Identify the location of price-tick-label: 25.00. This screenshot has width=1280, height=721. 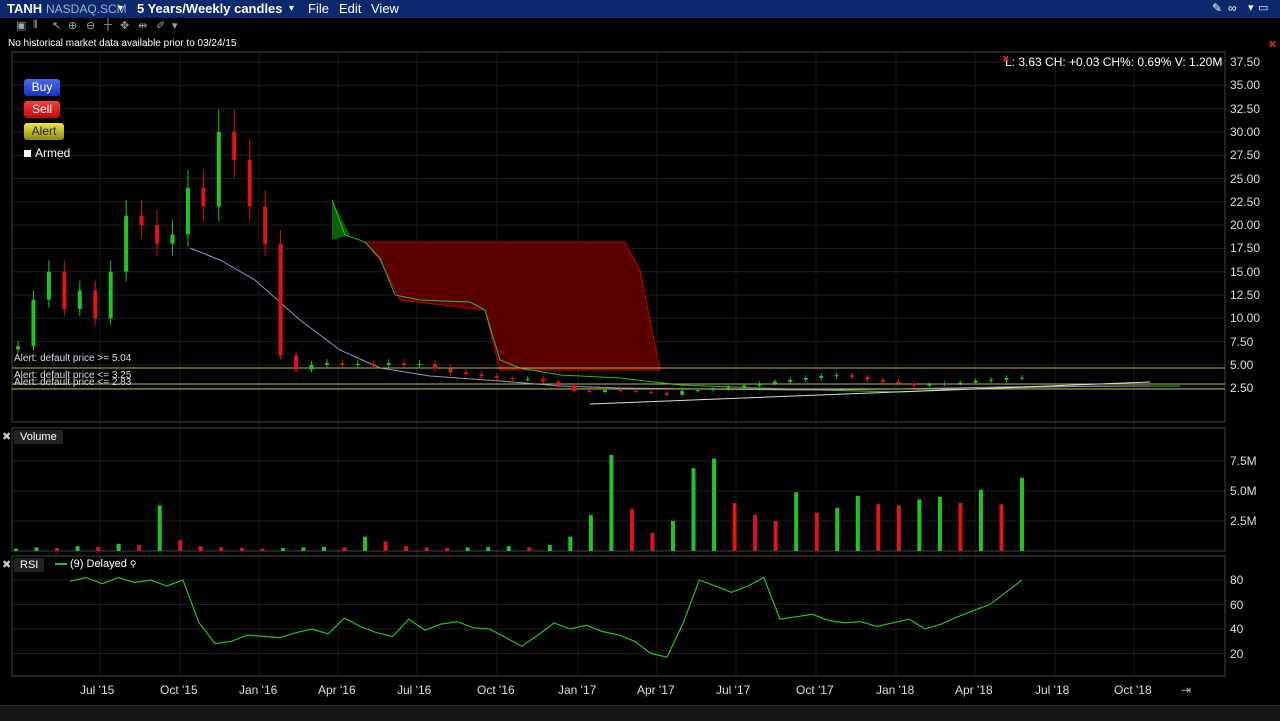
(1245, 178).